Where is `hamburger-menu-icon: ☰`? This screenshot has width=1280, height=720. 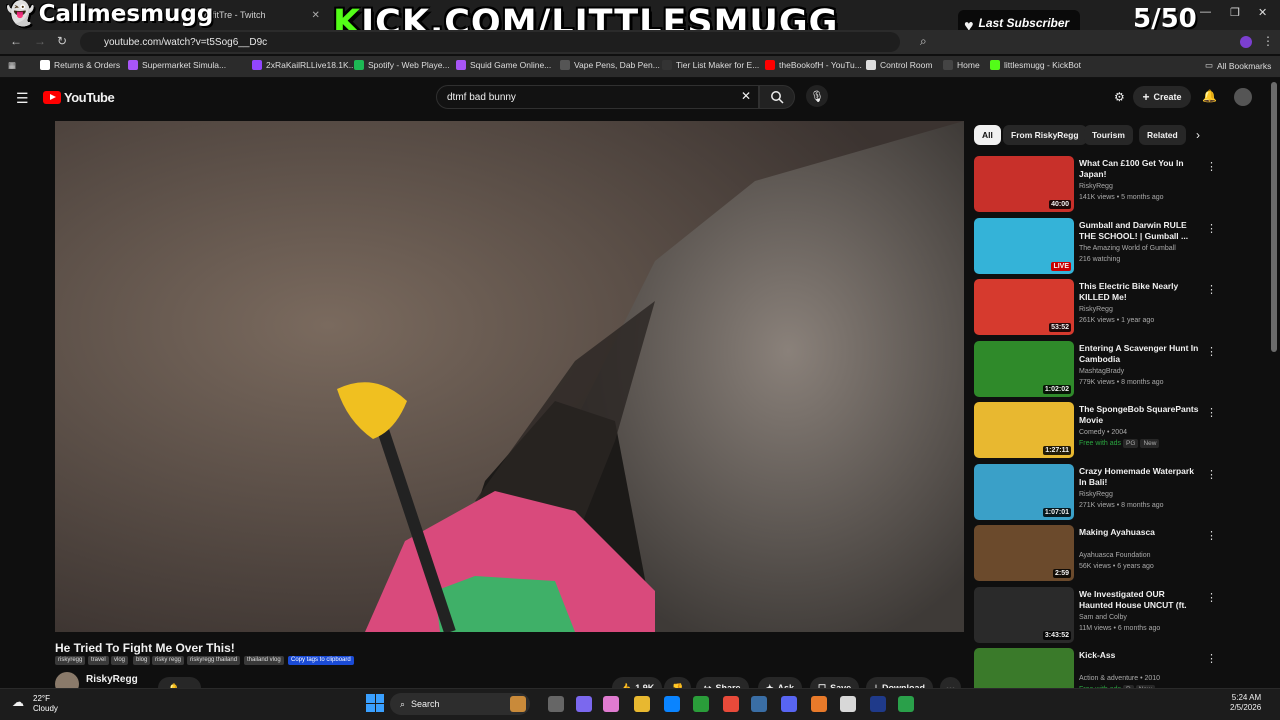 hamburger-menu-icon: ☰ is located at coordinates (22, 98).